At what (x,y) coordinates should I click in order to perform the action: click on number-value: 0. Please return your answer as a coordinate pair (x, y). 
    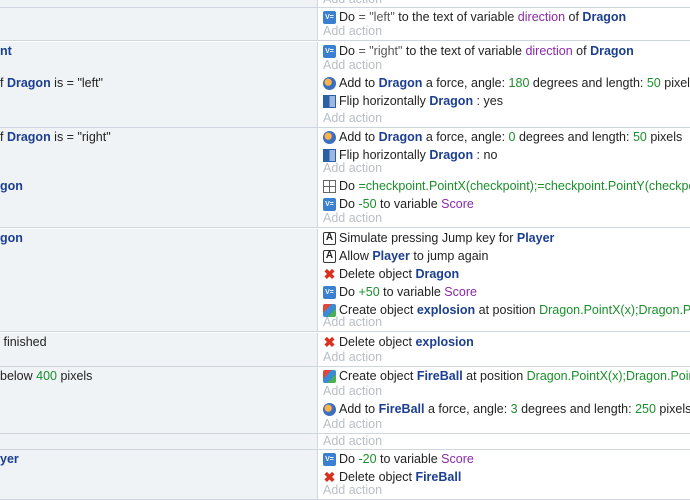
    Looking at the image, I should click on (512, 137).